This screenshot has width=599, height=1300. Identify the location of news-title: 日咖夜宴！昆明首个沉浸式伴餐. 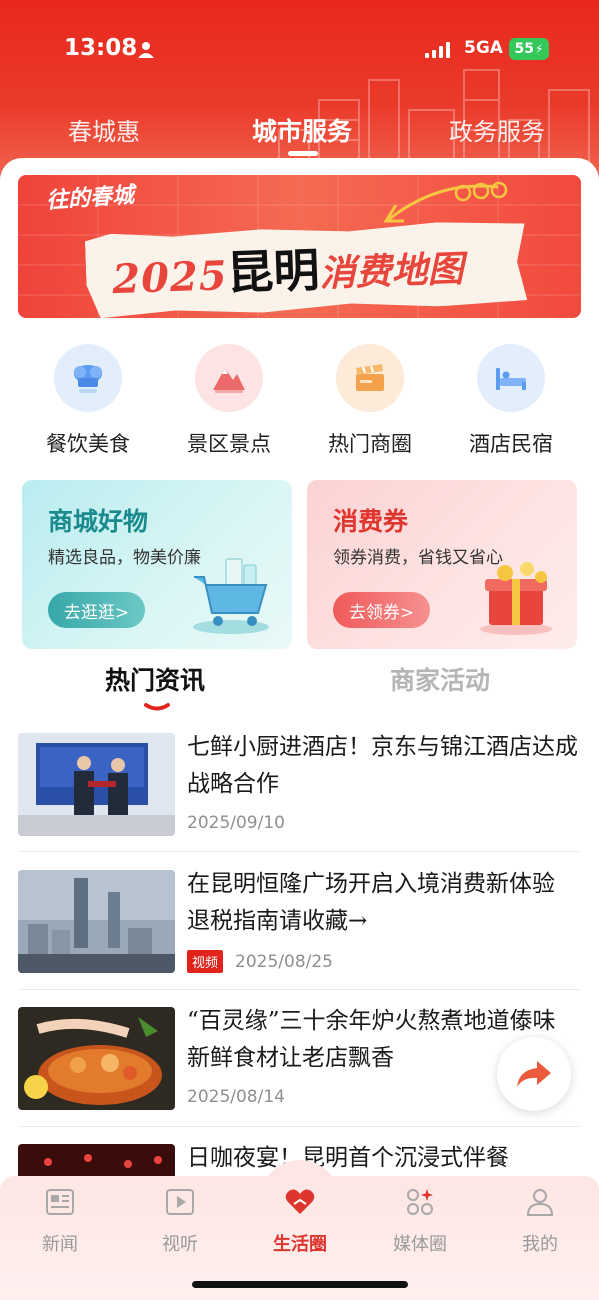
(348, 1158).